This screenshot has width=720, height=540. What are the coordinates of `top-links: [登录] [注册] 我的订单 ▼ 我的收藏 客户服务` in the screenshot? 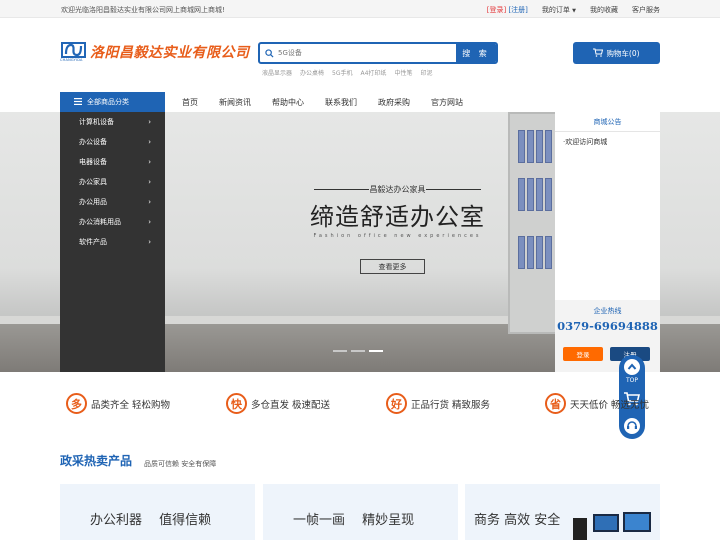 It's located at (573, 10).